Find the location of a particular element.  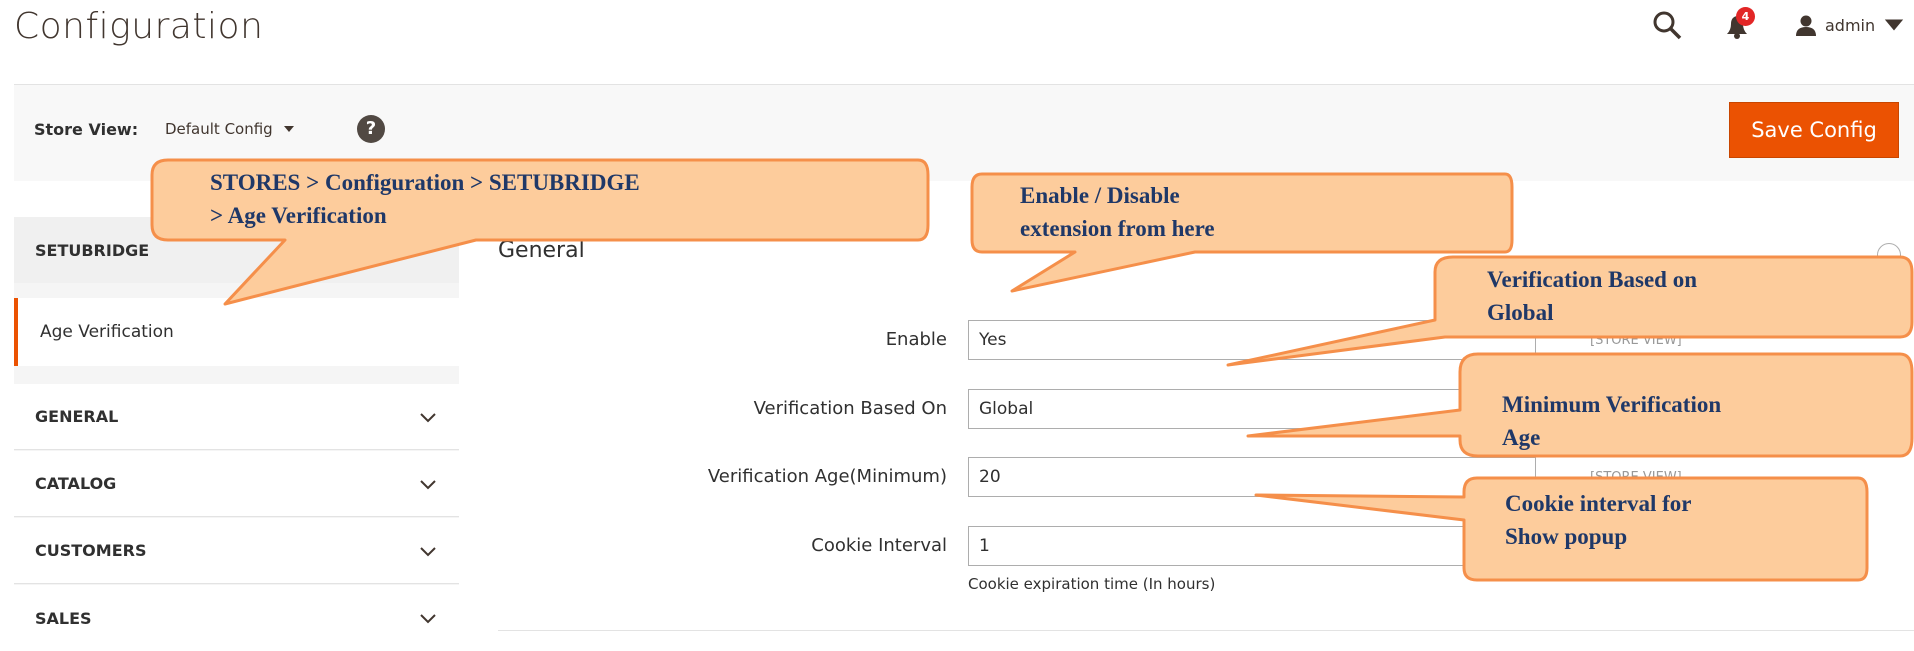

callout-based-on-line-1: Verification Based on is located at coordinates (1592, 279).